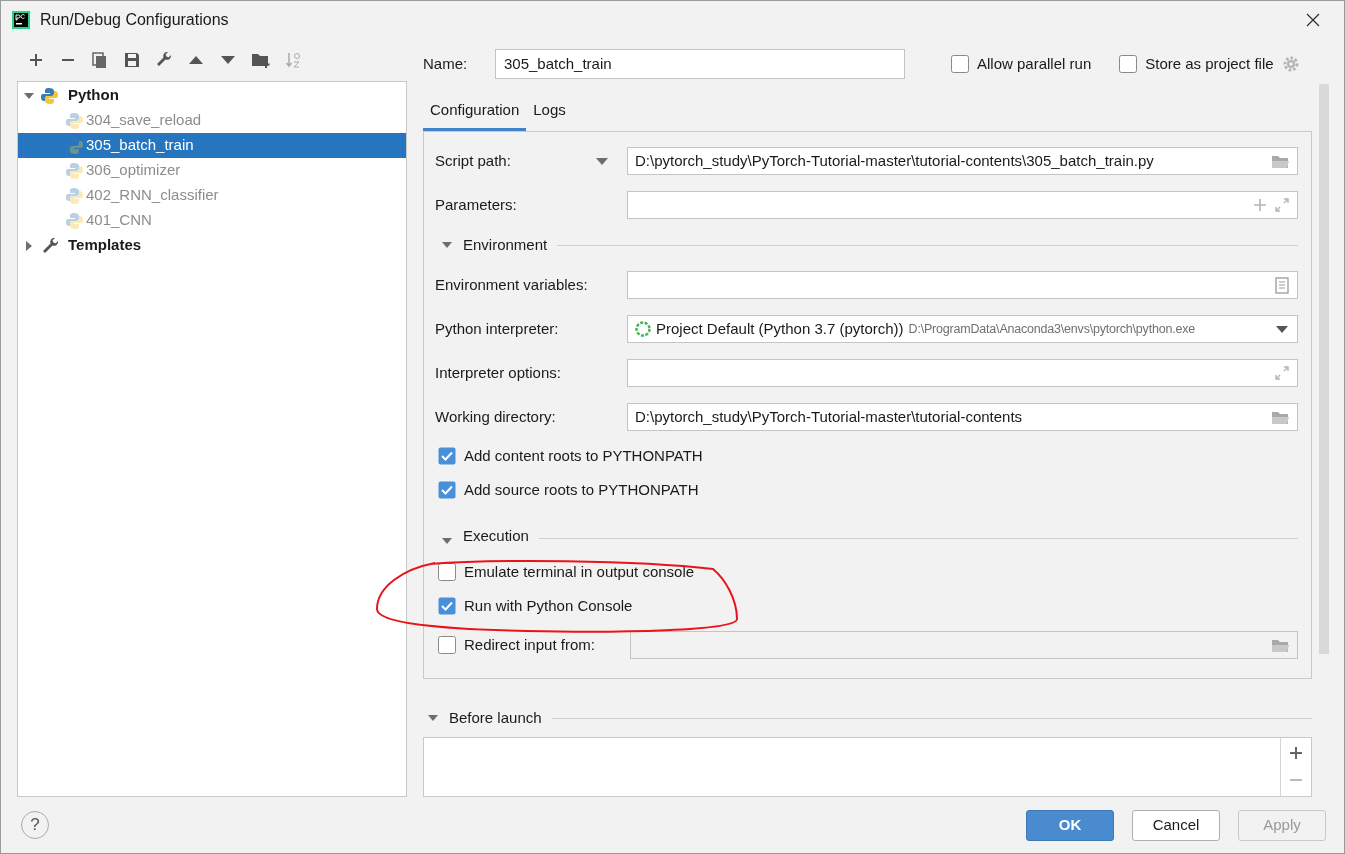  Describe the element at coordinates (1034, 64) in the screenshot. I see `checkbox-label: Allow parallel run` at that location.